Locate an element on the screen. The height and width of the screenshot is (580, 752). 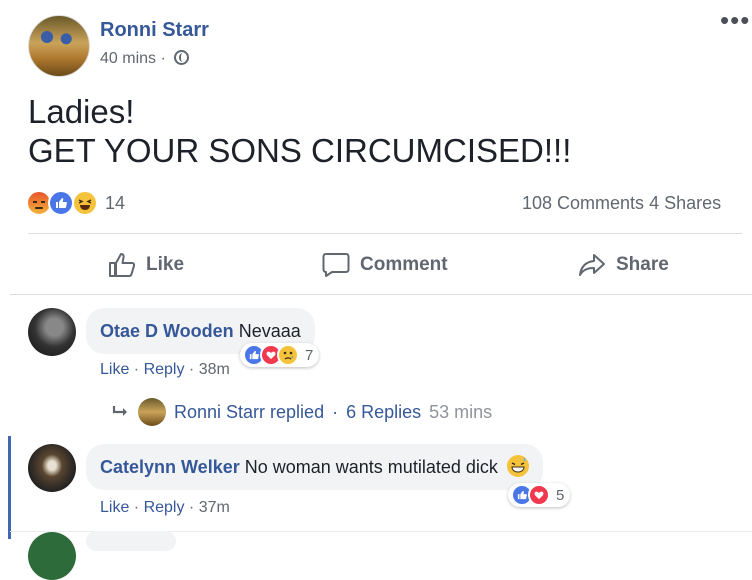
globe-icon is located at coordinates (182, 57).